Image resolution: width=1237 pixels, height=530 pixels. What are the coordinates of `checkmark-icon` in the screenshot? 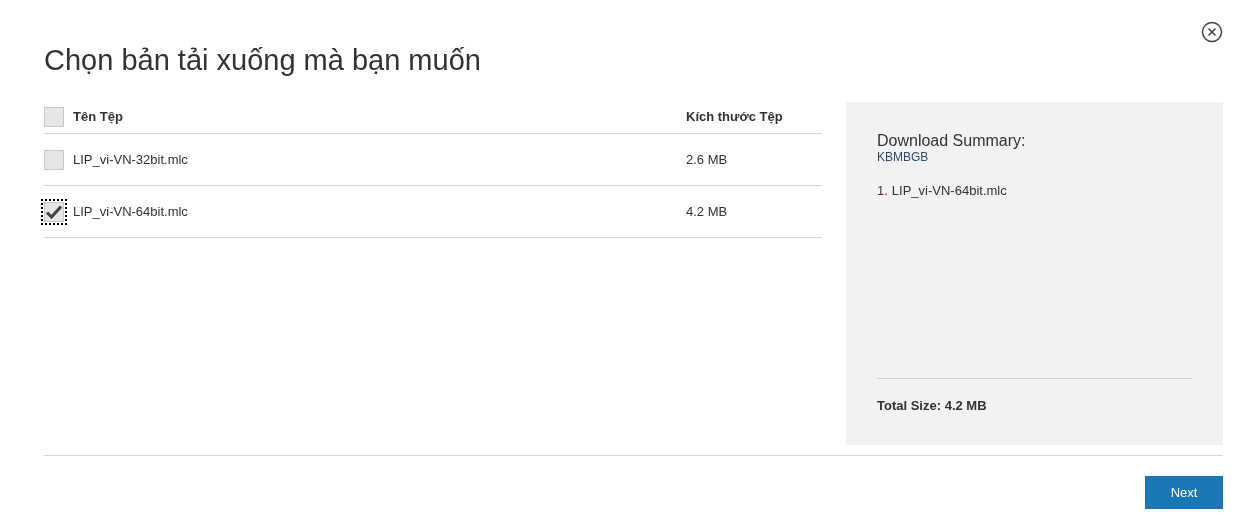 It's located at (54, 211).